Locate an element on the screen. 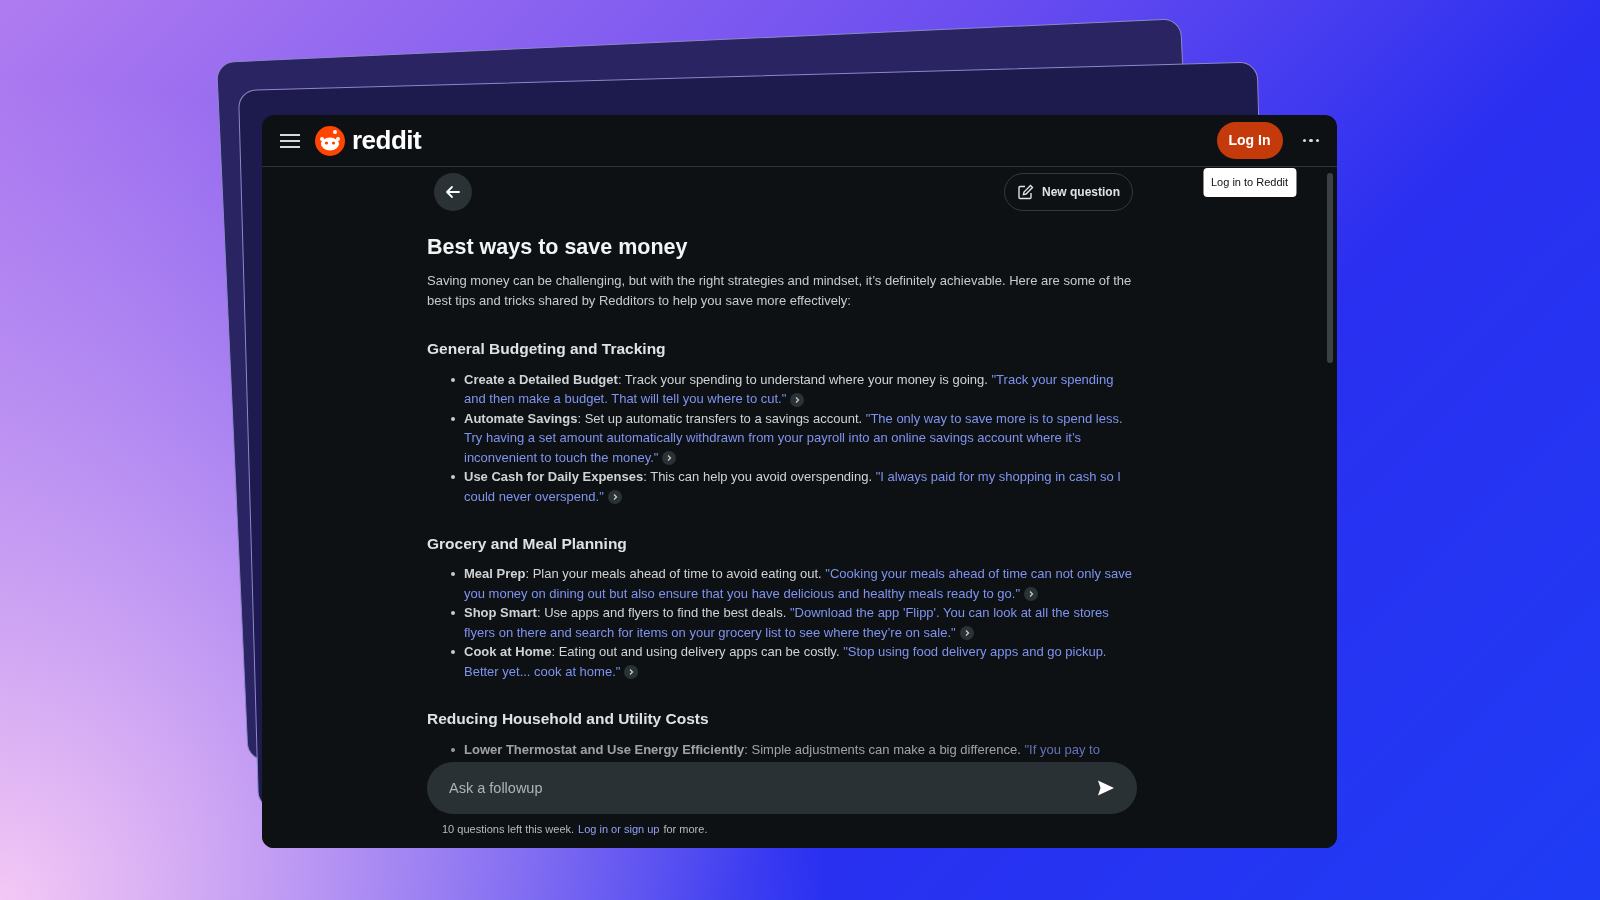 This screenshot has width=1600, height=900. tip-text: Create a Detailed Budget: Track your spending to understand where your money is going. "Track your spending and then make a budget. That will tell you where to cut." is located at coordinates (789, 388).